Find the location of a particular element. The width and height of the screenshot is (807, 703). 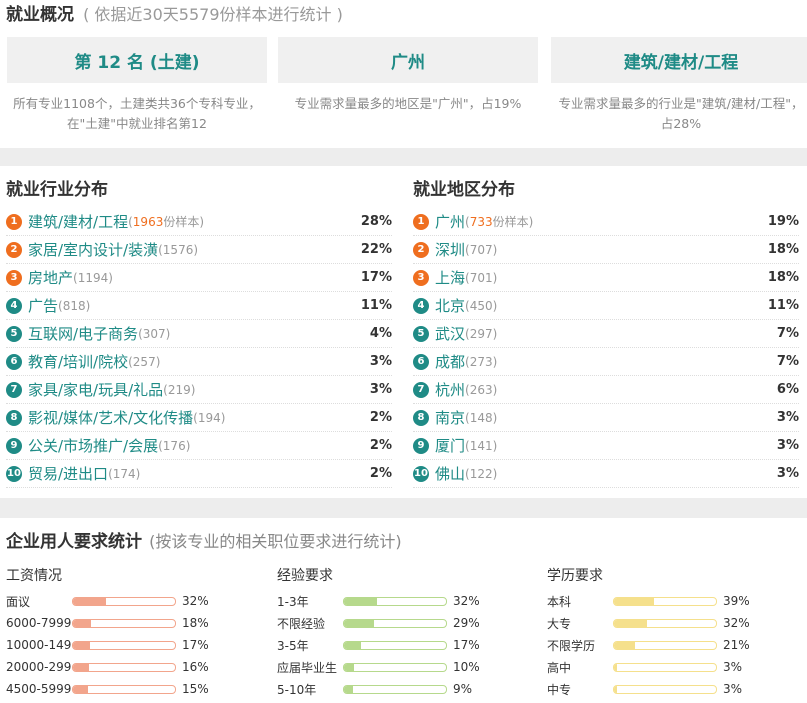

region-row: 10 佛山 (122) 3% is located at coordinates (606, 474).